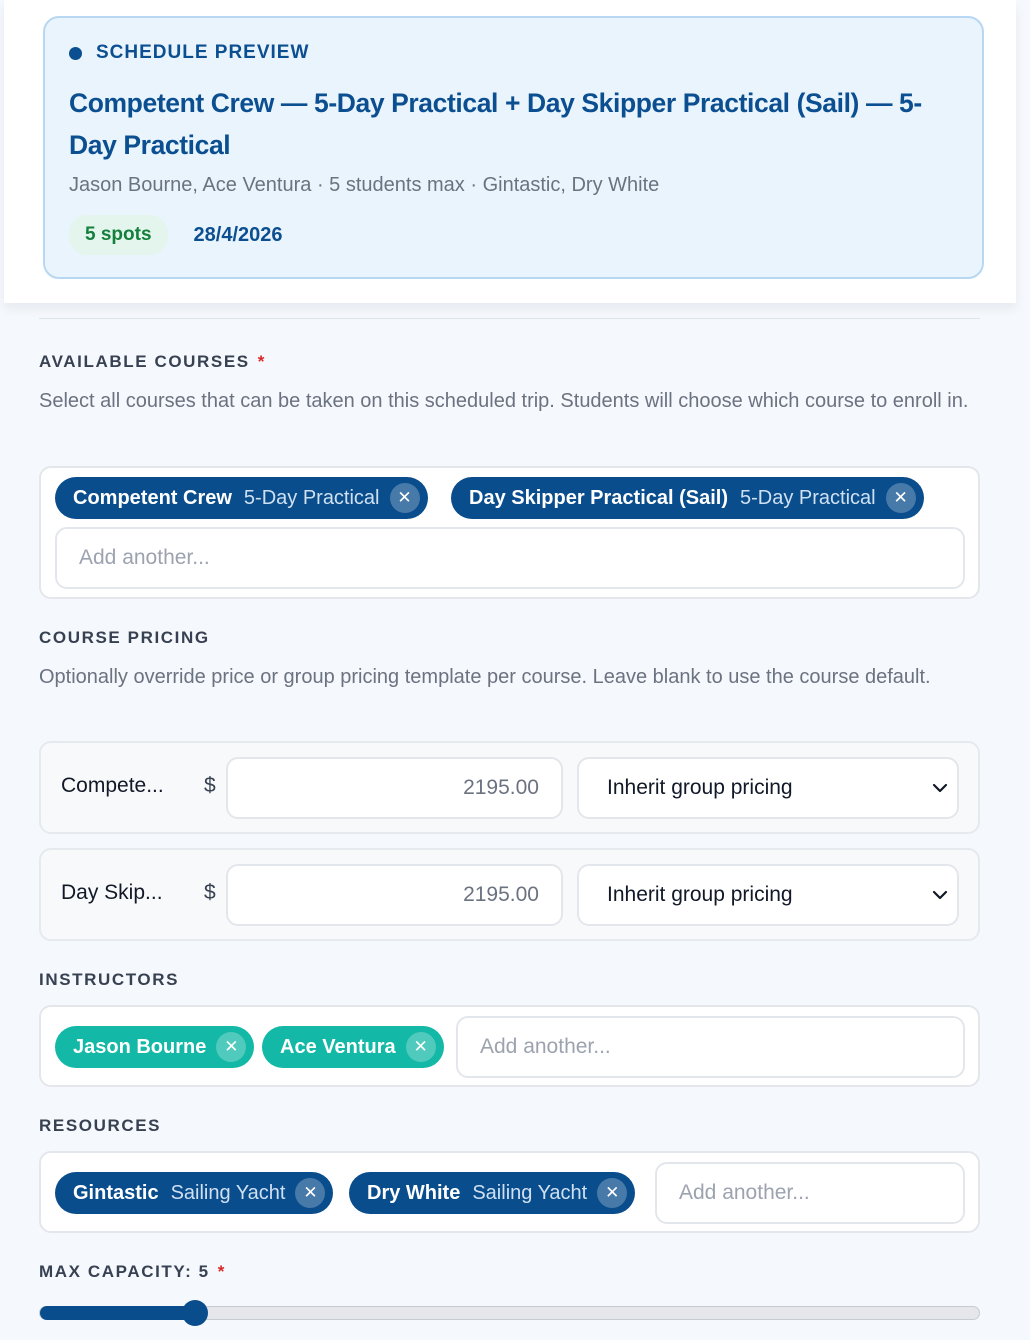  I want to click on resource-chip-name: Gintastic, so click(116, 1192).